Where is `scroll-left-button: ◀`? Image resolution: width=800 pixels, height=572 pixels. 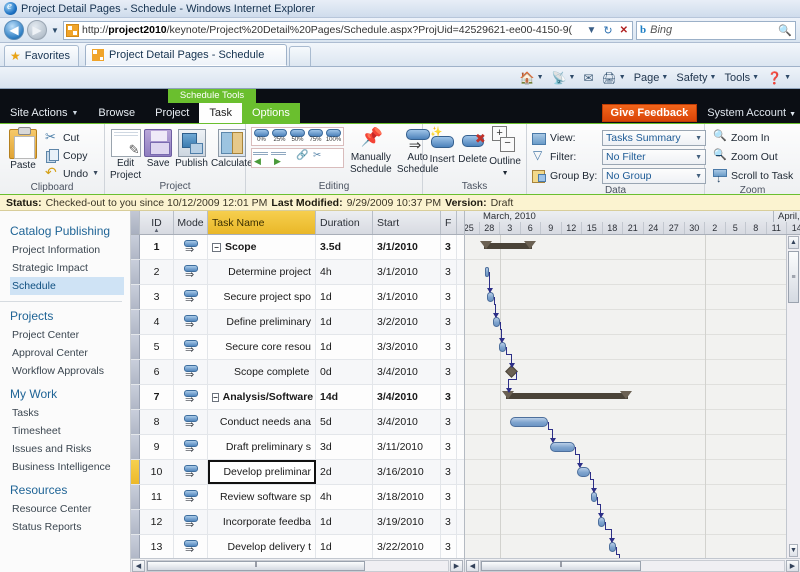 scroll-left-button: ◀ is located at coordinates (138, 565).